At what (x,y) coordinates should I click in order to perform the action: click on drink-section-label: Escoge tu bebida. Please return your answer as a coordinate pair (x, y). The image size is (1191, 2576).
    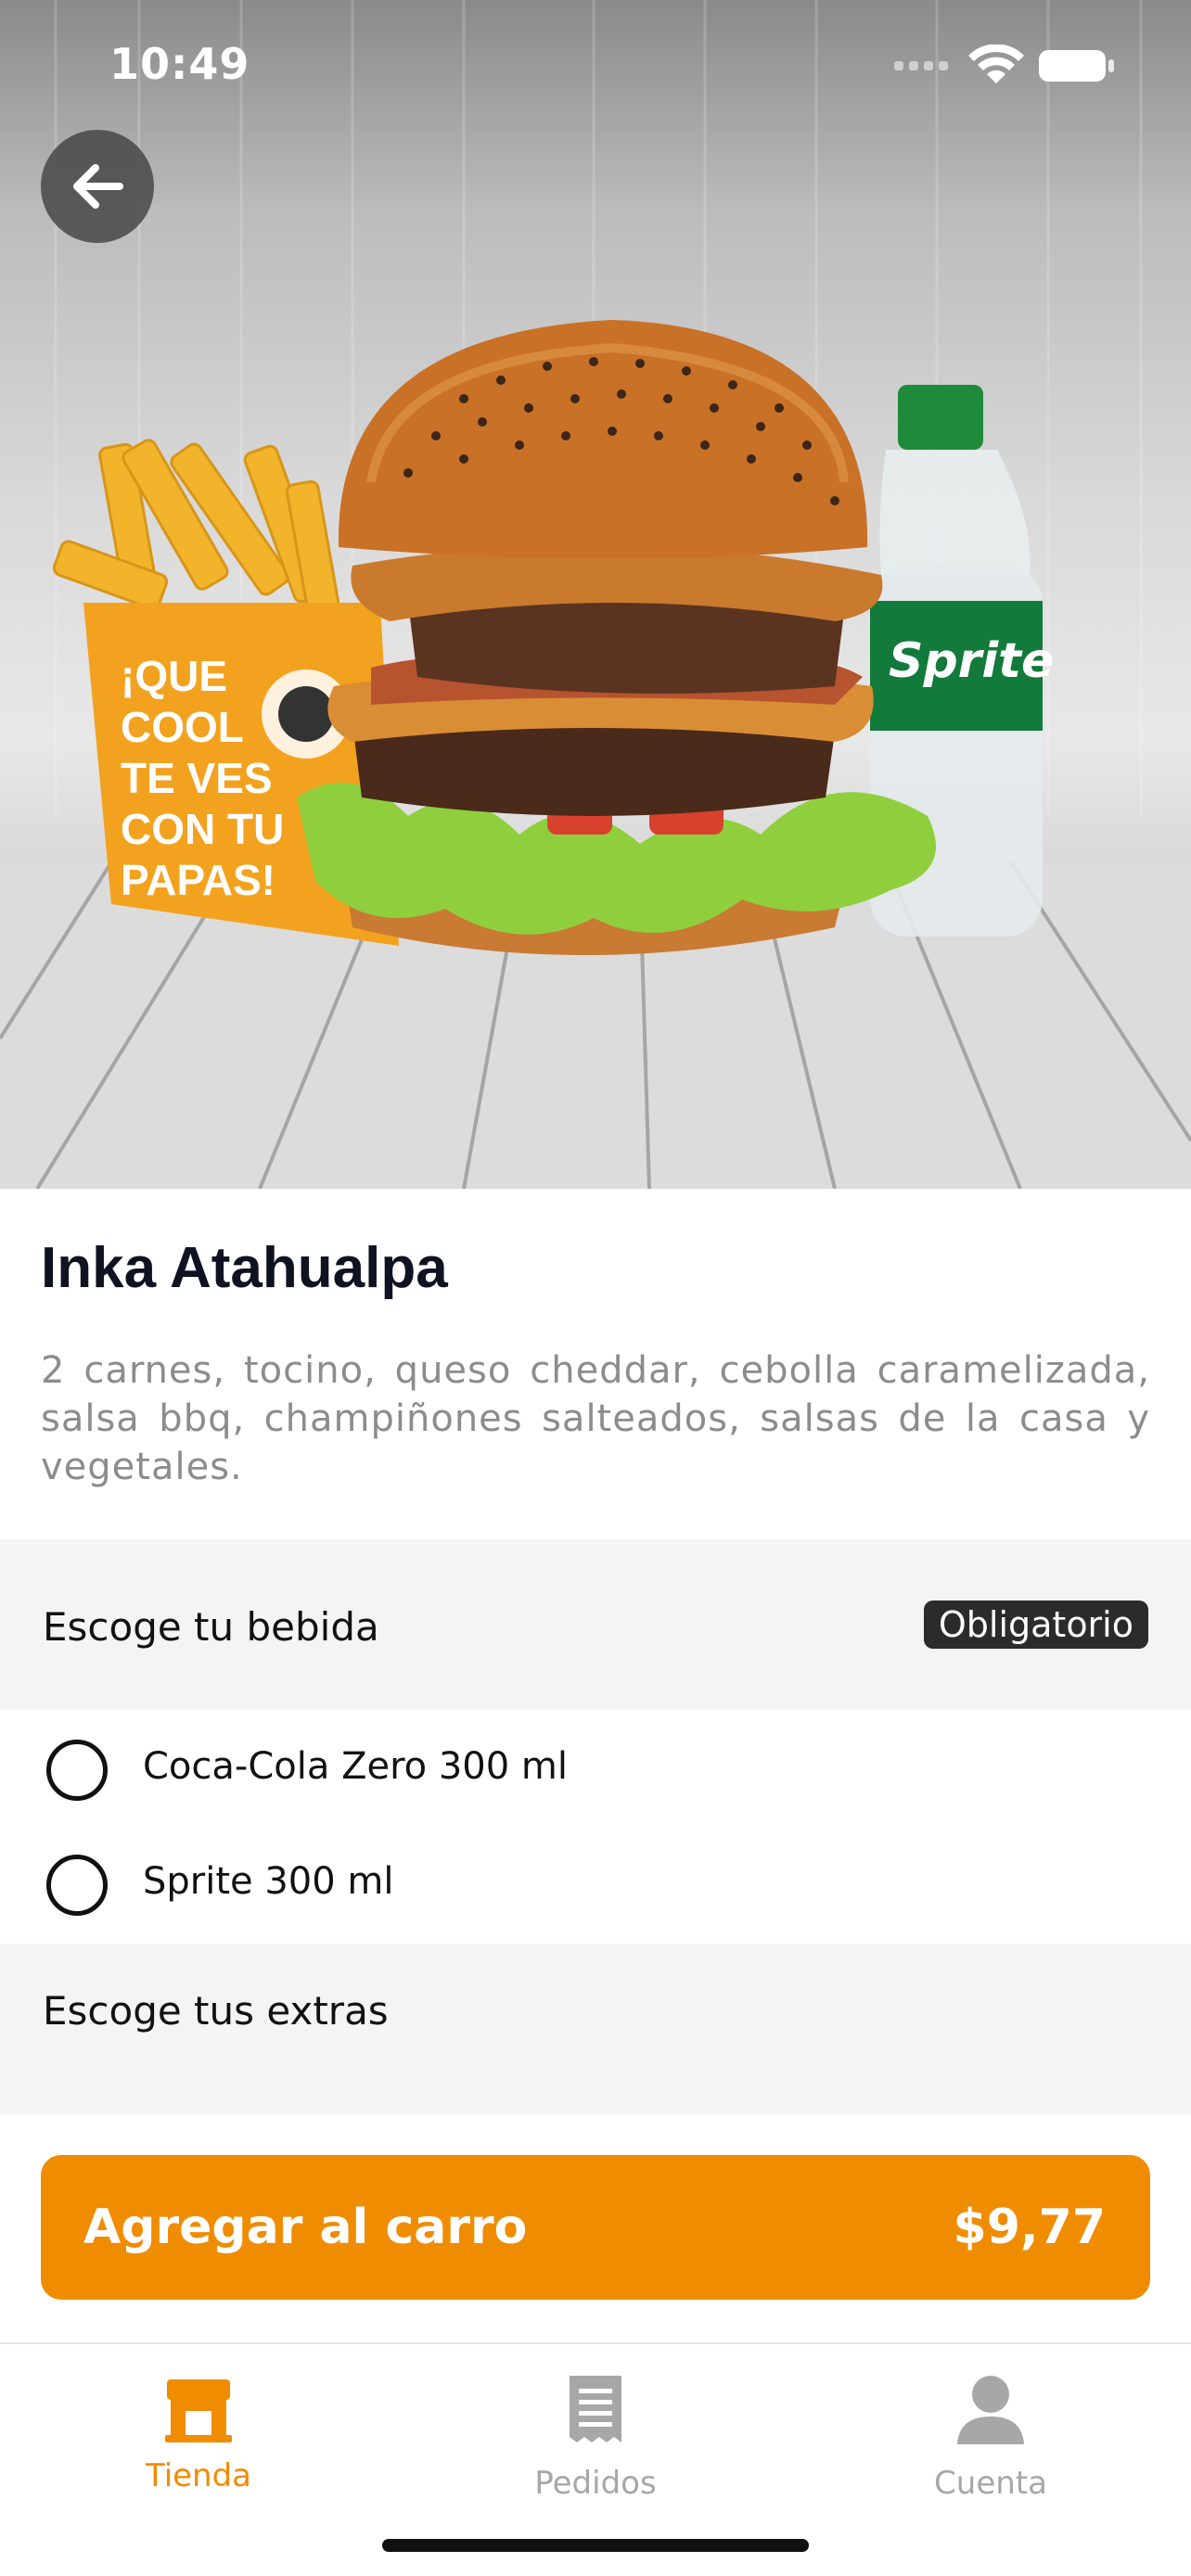
    Looking at the image, I should click on (211, 1627).